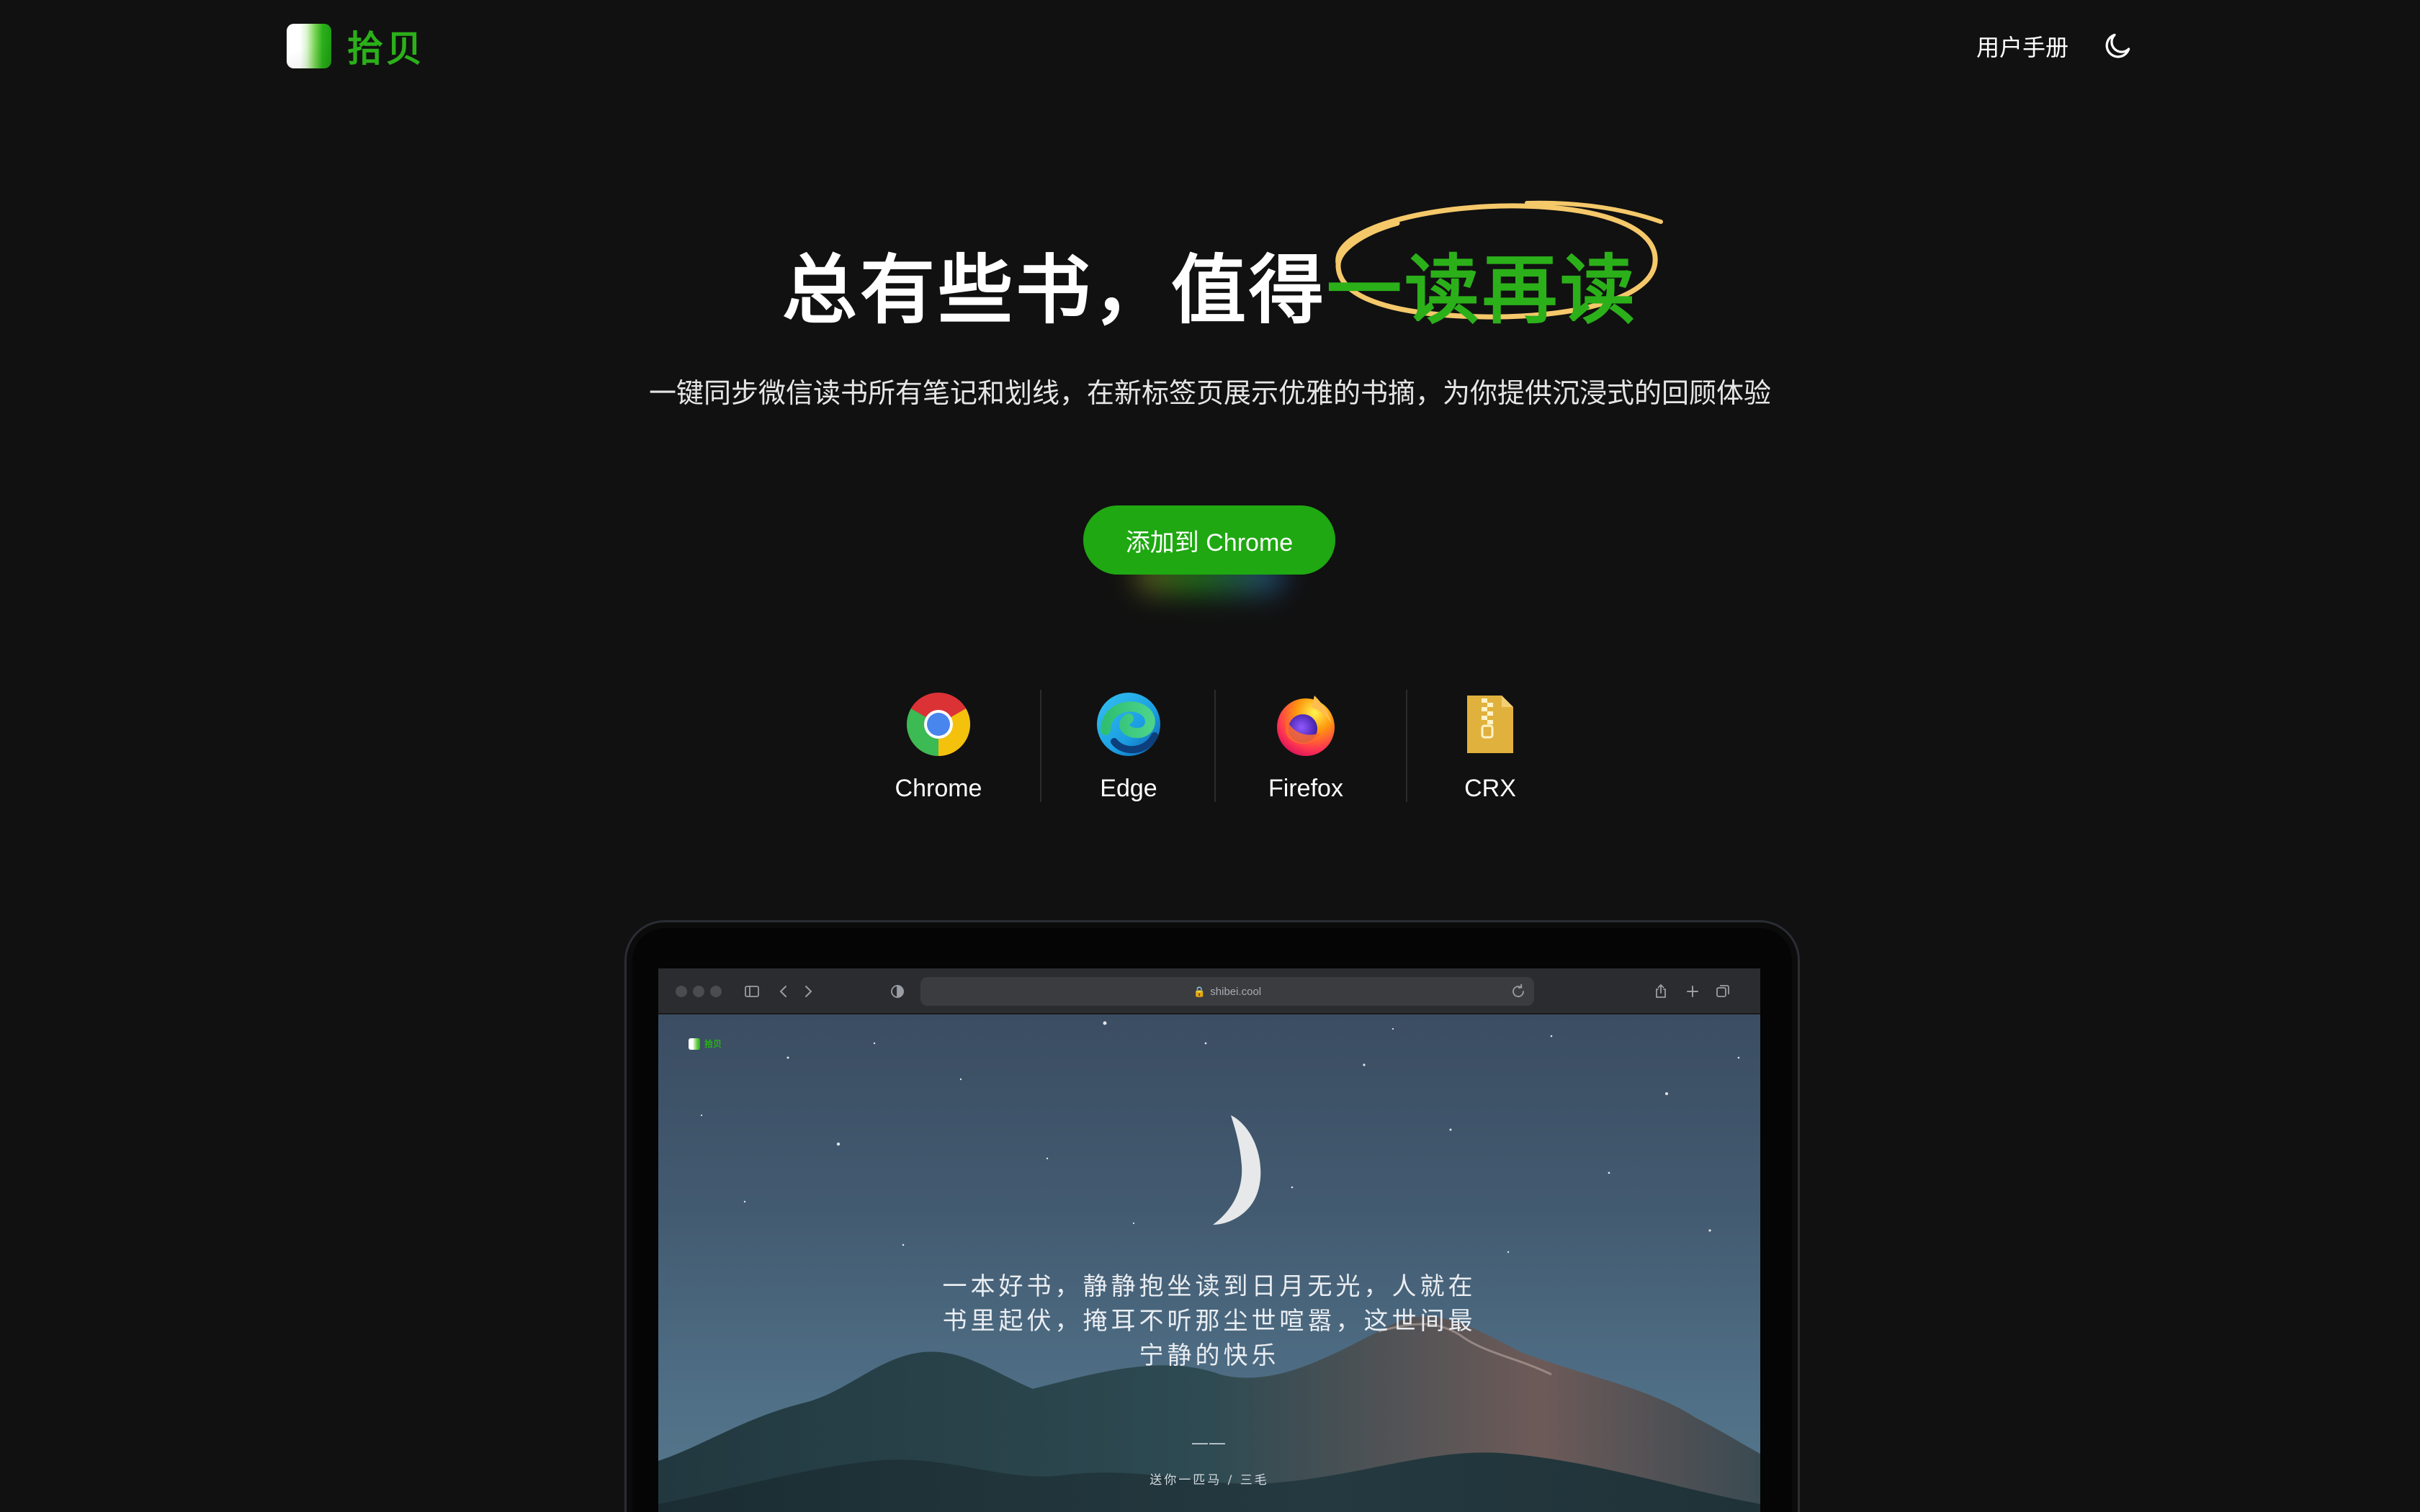 This screenshot has height=1512, width=2420. I want to click on cta-container: 添加到 Chrome, so click(1209, 550).